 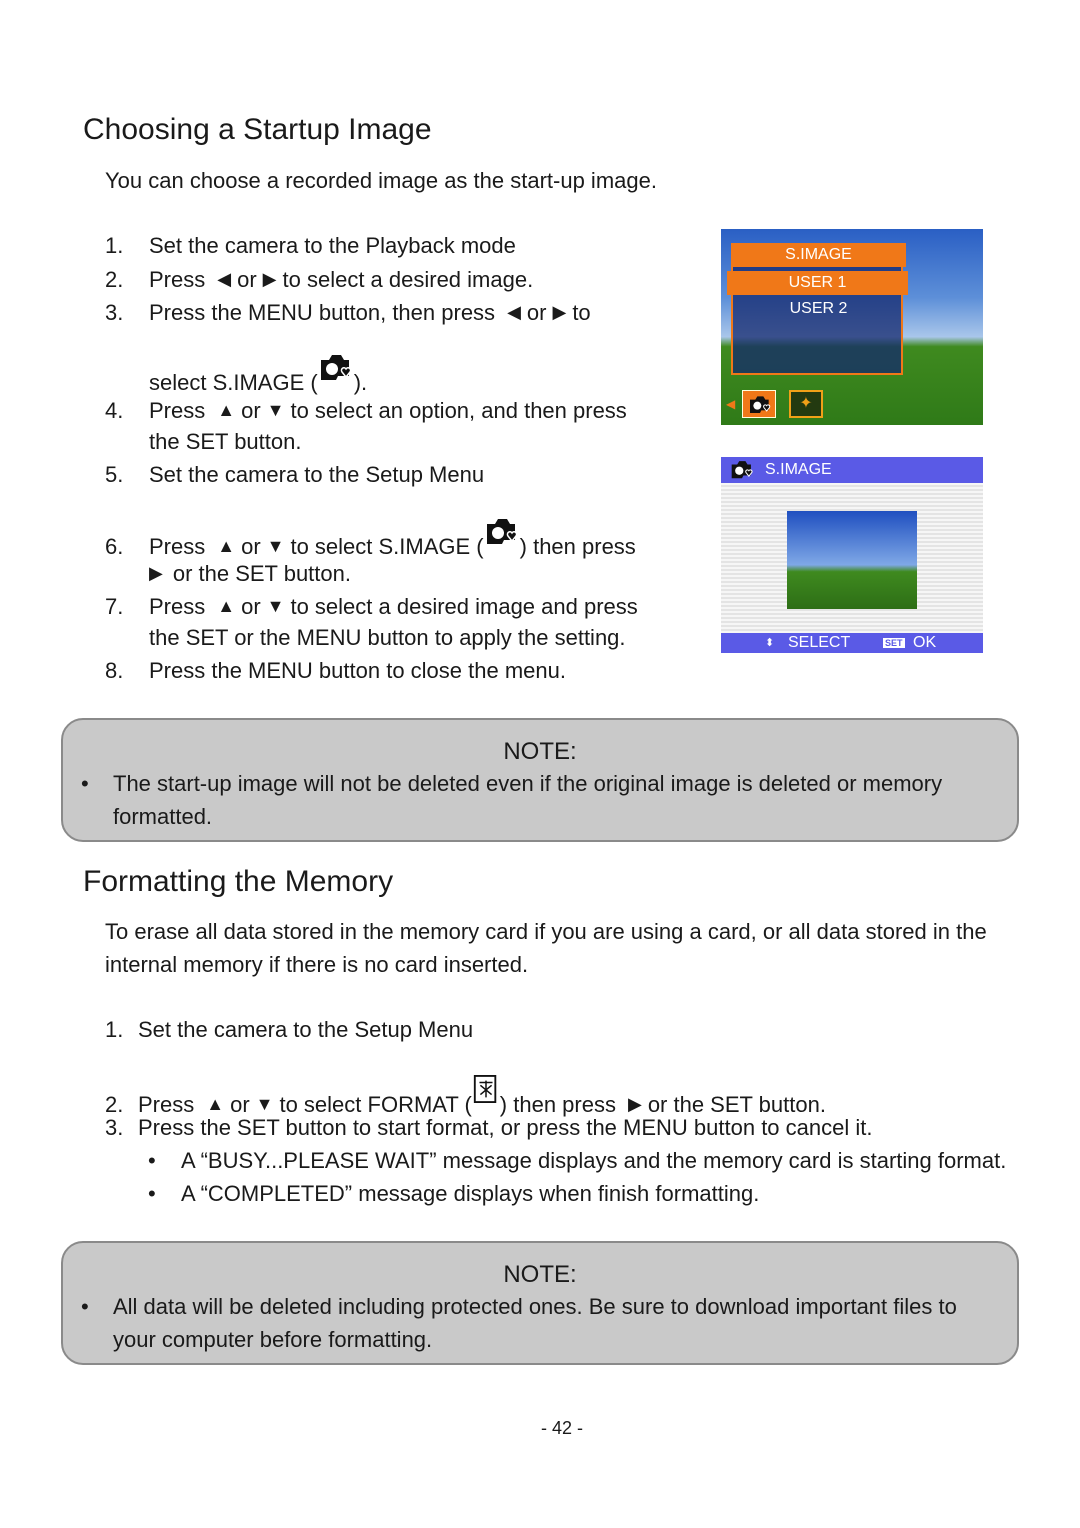 What do you see at coordinates (561, 1428) in the screenshot?
I see `page-number: - 42 -` at bounding box center [561, 1428].